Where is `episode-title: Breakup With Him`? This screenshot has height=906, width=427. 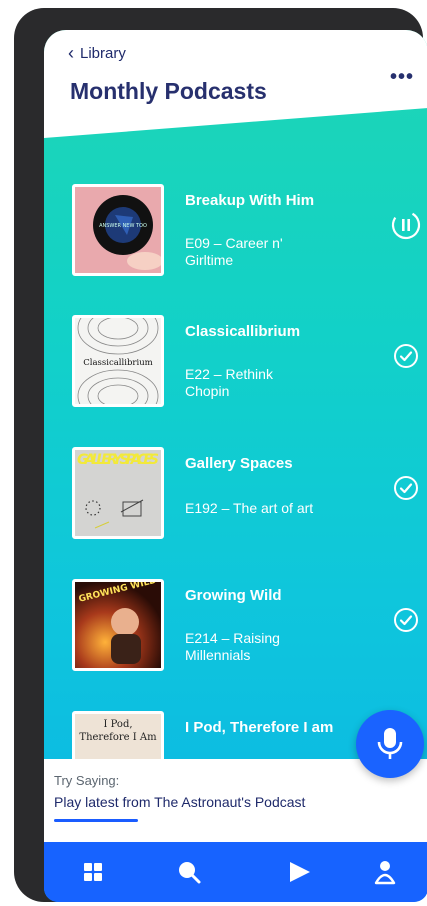
episode-title: Breakup With Him is located at coordinates (250, 200).